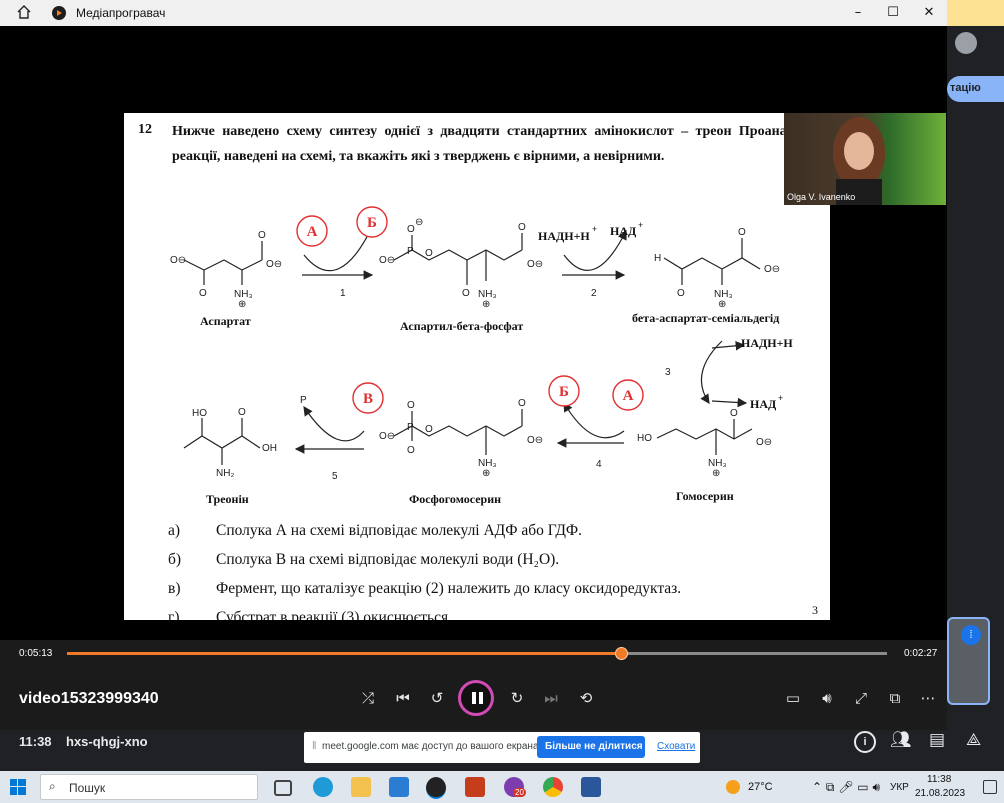  What do you see at coordinates (399, 787) in the screenshot?
I see `mail-icon` at bounding box center [399, 787].